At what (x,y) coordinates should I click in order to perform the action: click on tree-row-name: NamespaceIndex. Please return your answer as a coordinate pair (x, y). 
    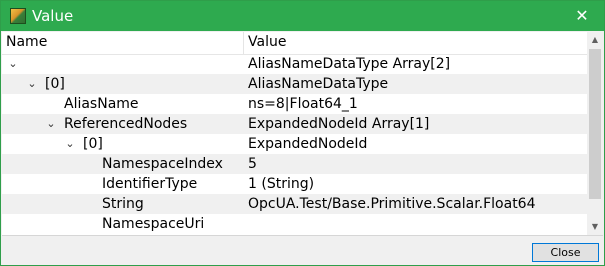
    Looking at the image, I should click on (162, 164).